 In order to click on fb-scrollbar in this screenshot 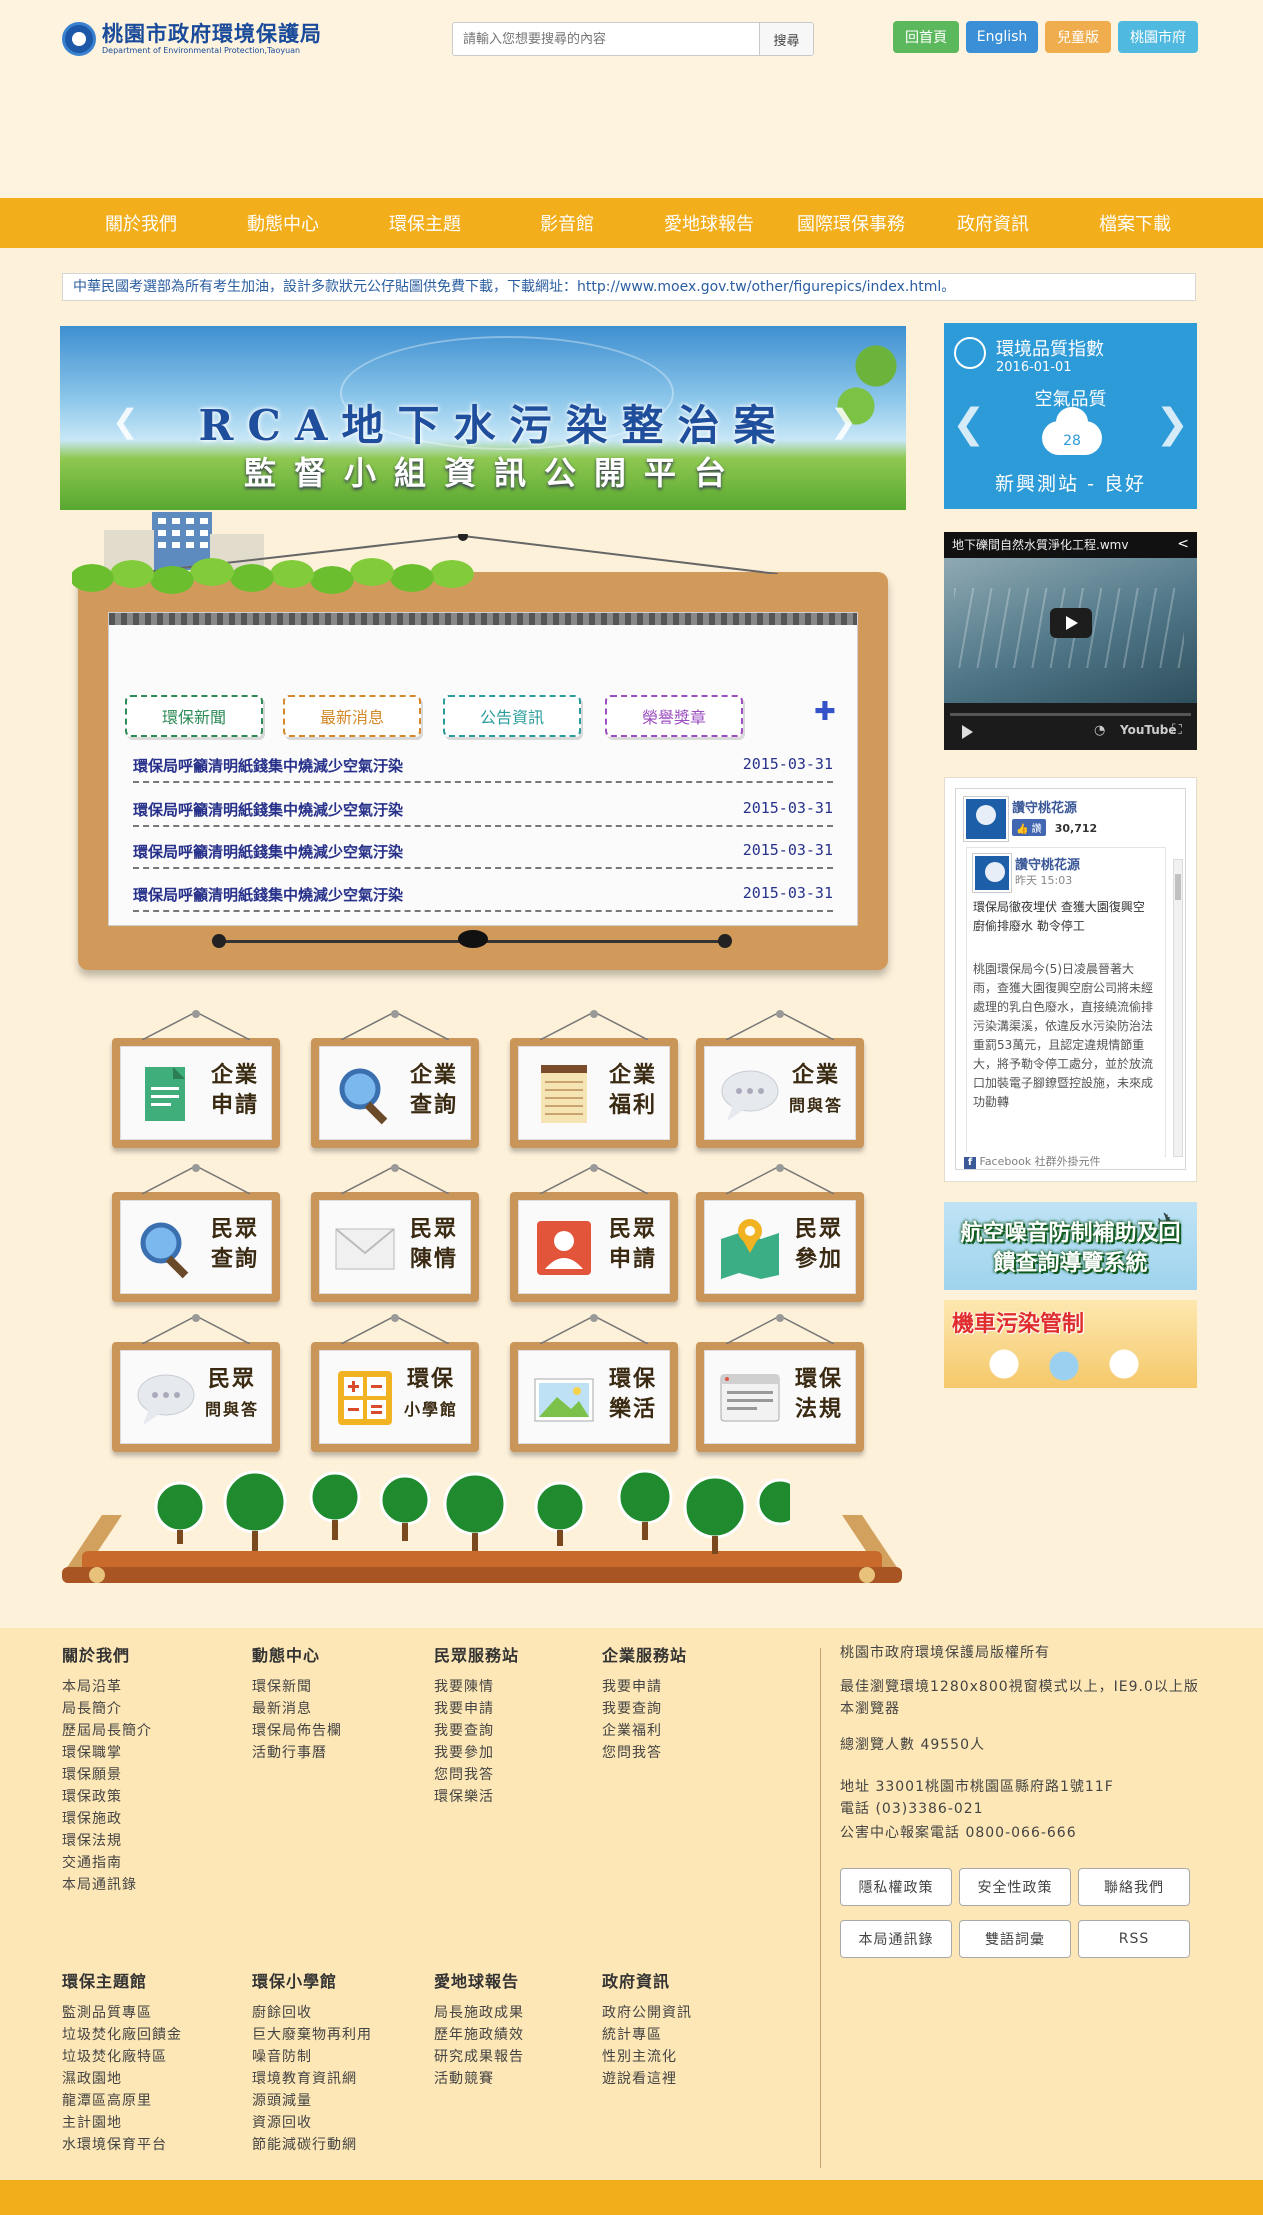, I will do `click(1178, 1008)`.